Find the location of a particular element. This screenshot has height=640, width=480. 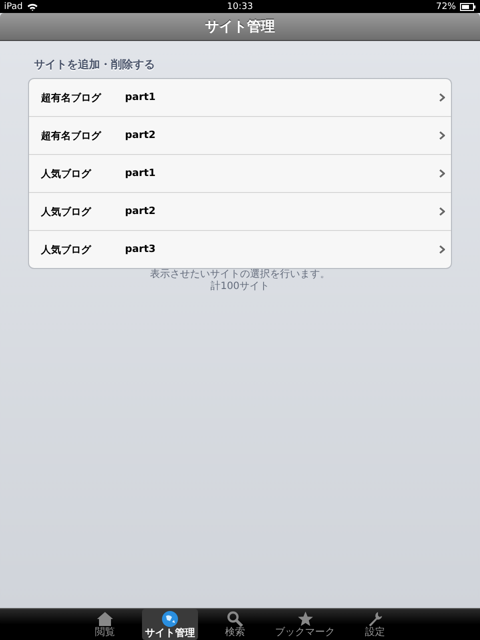

nav-title: サイト管理 is located at coordinates (240, 27).